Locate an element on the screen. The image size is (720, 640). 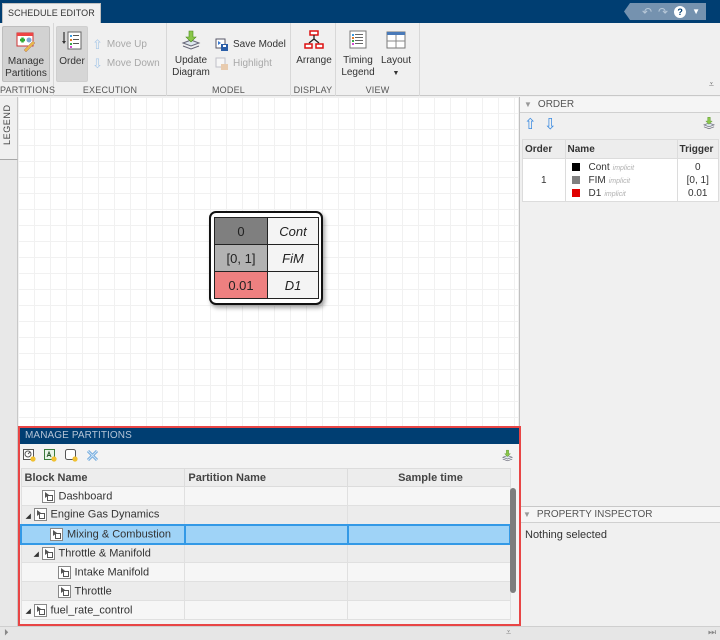
title-bar: SCHEDULE EDITOR ↶ ↷ ? ▼ is located at coordinates (360, 11).